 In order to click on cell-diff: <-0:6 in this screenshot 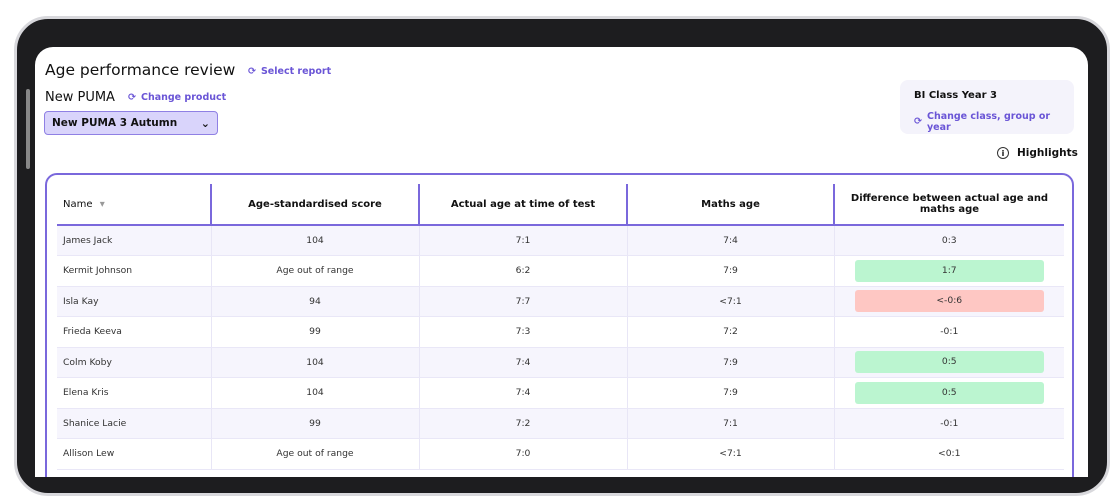, I will do `click(948, 301)`.